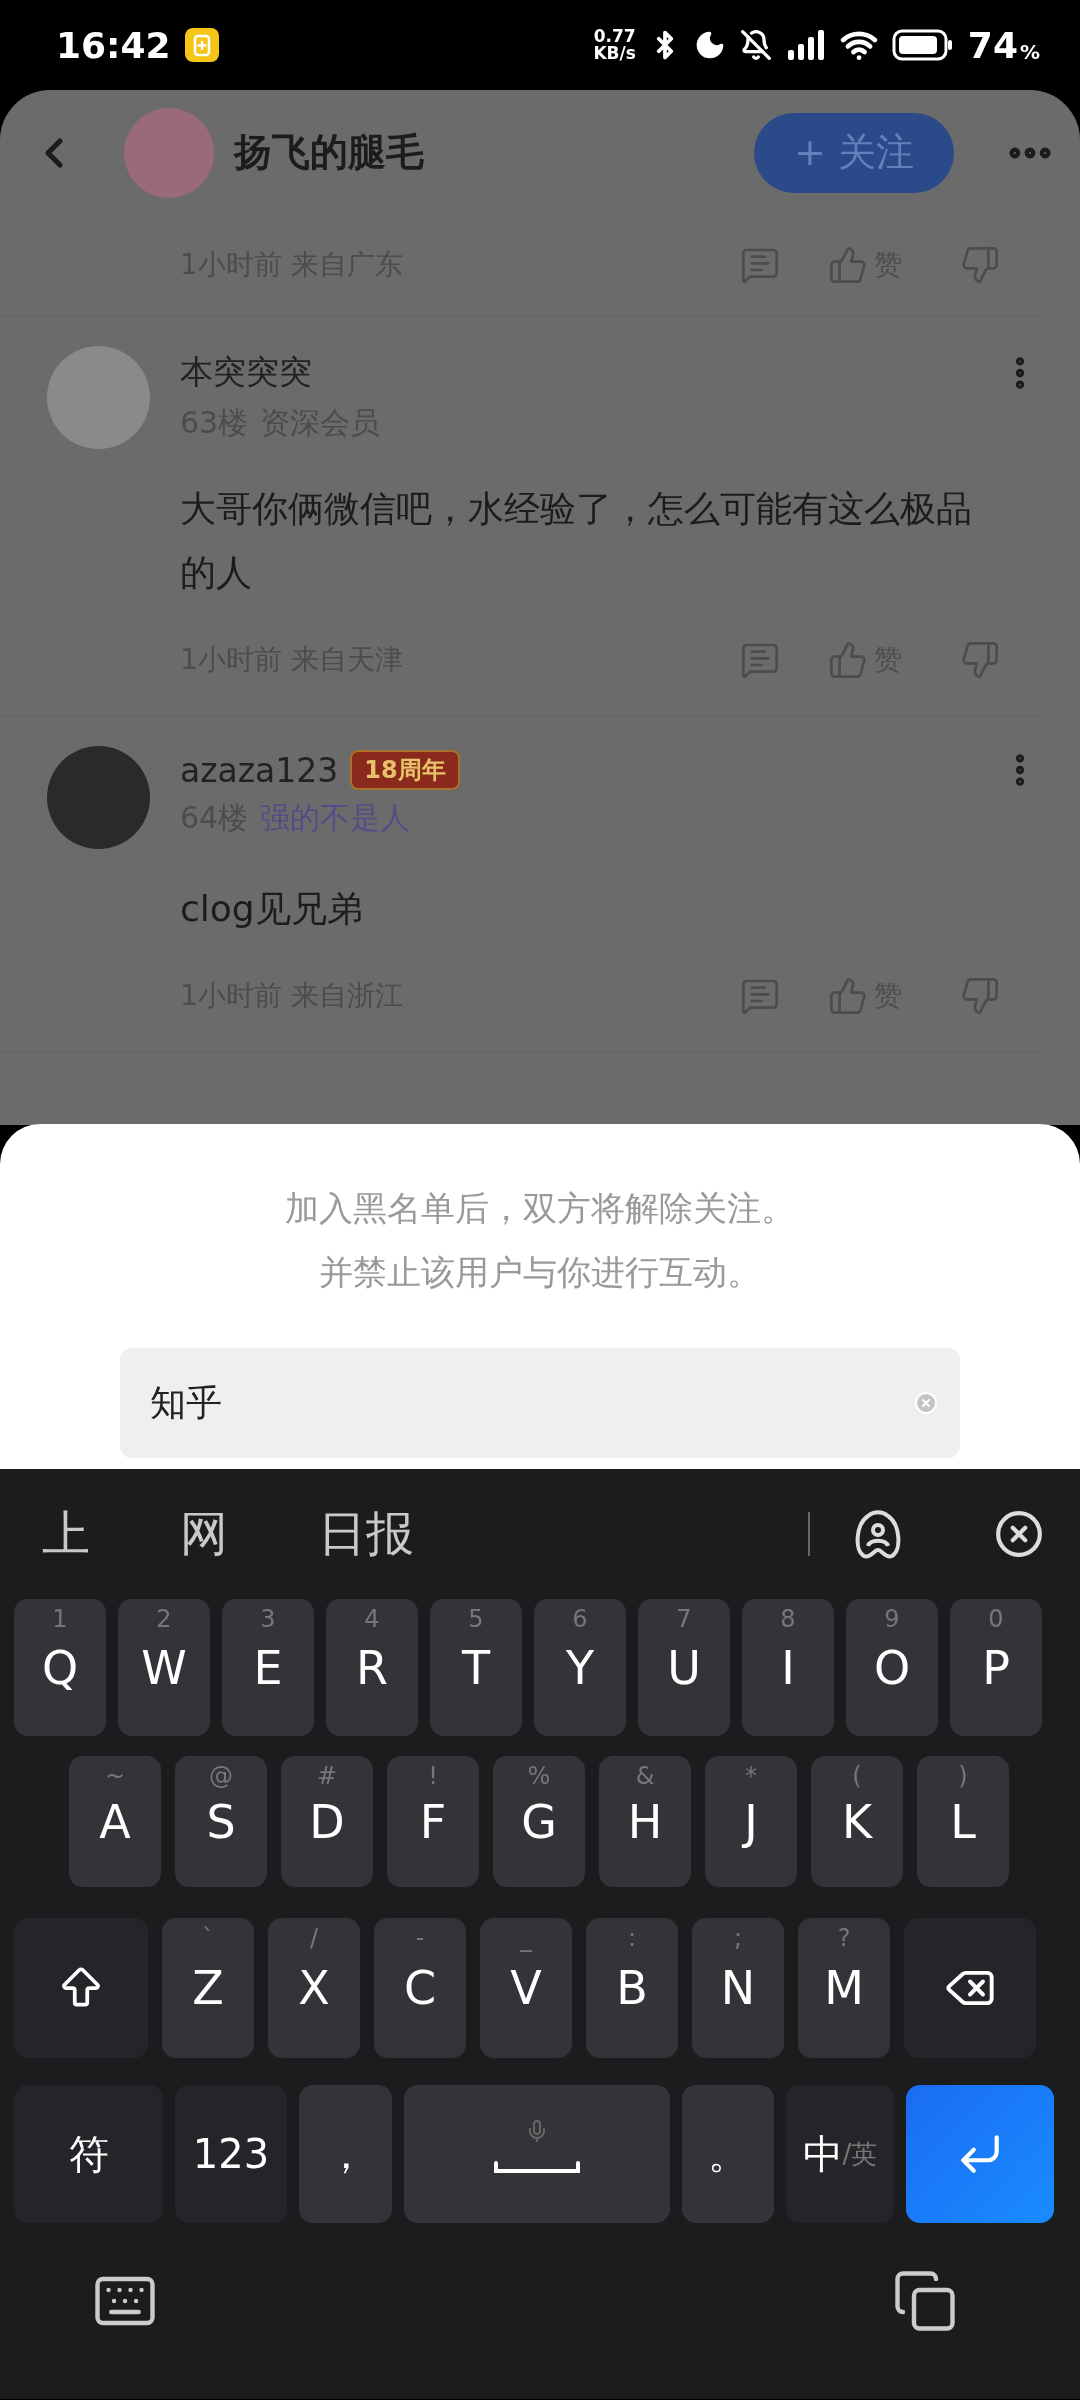  Describe the element at coordinates (204, 1534) in the screenshot. I see `candidate-word: 网` at that location.